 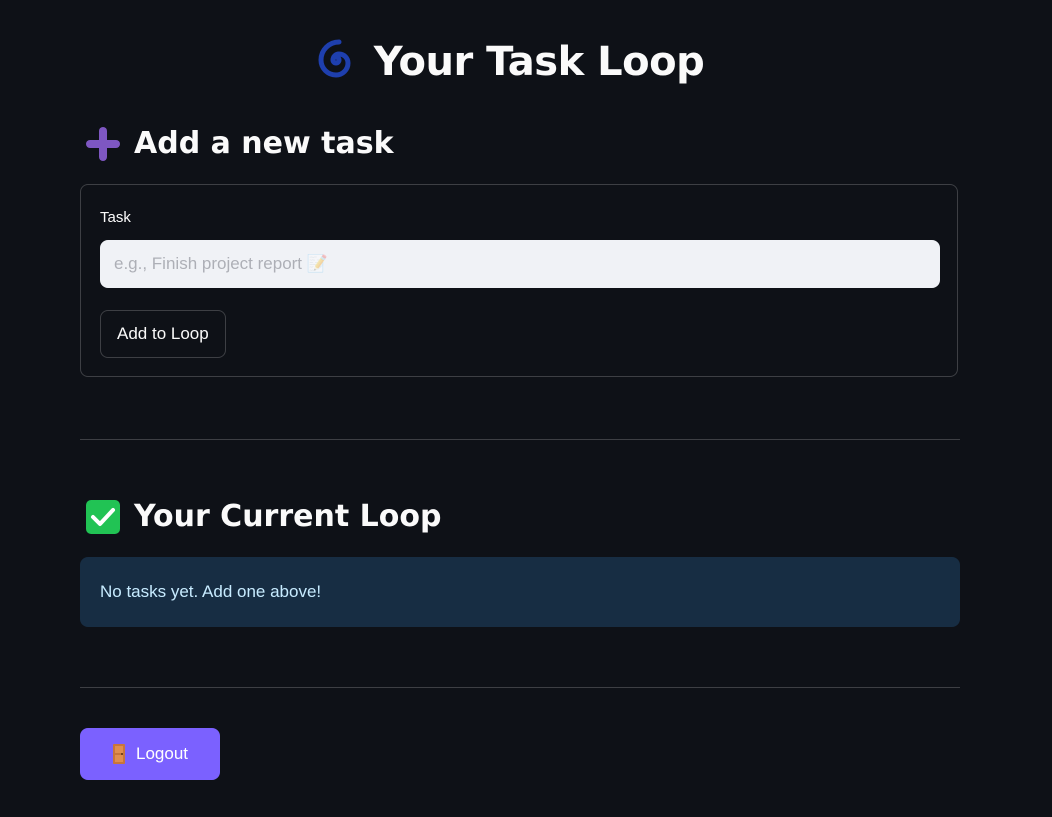 I want to click on page-title: Your Task Loop, so click(x=508, y=62).